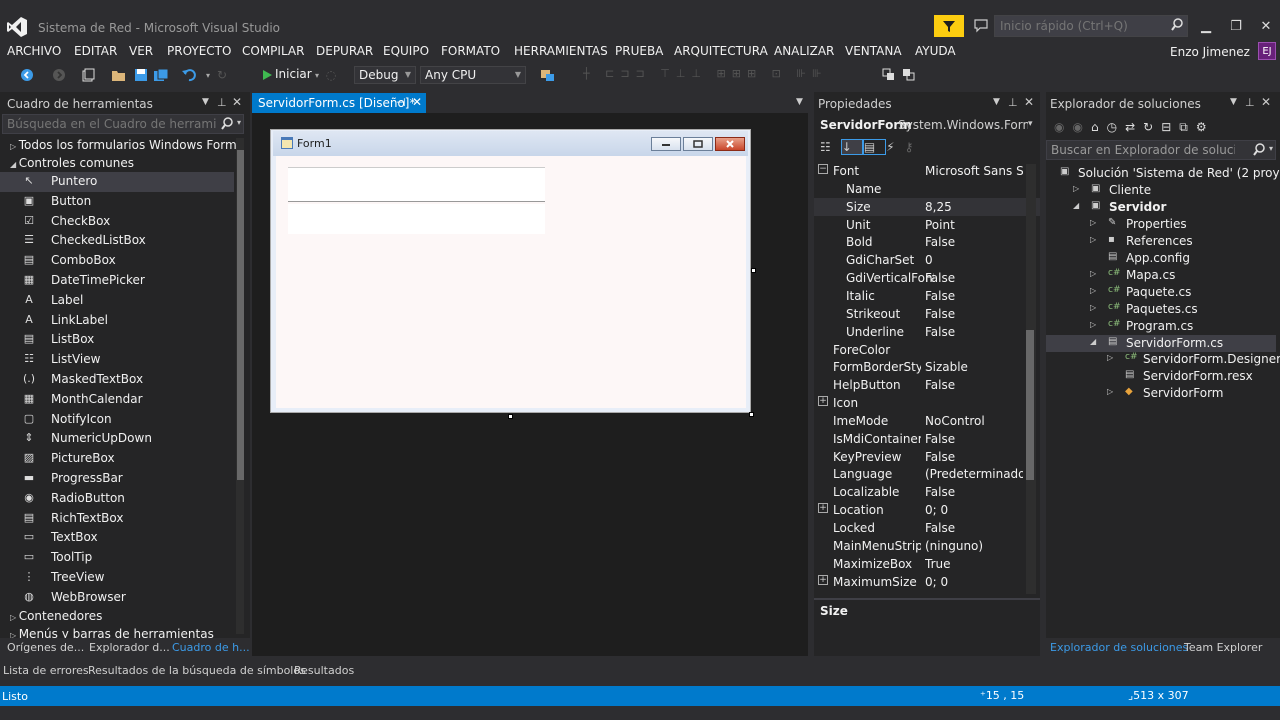  I want to click on forward-icon: ◉, so click(1081, 127).